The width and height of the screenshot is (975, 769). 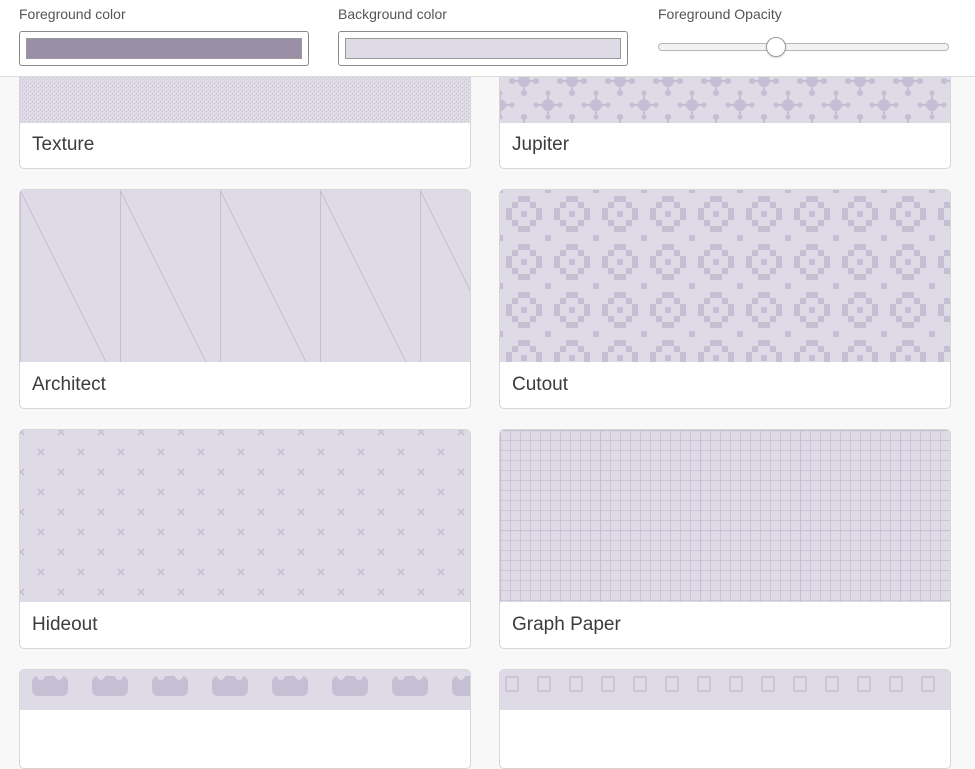 I want to click on partial-right-preview, so click(x=725, y=690).